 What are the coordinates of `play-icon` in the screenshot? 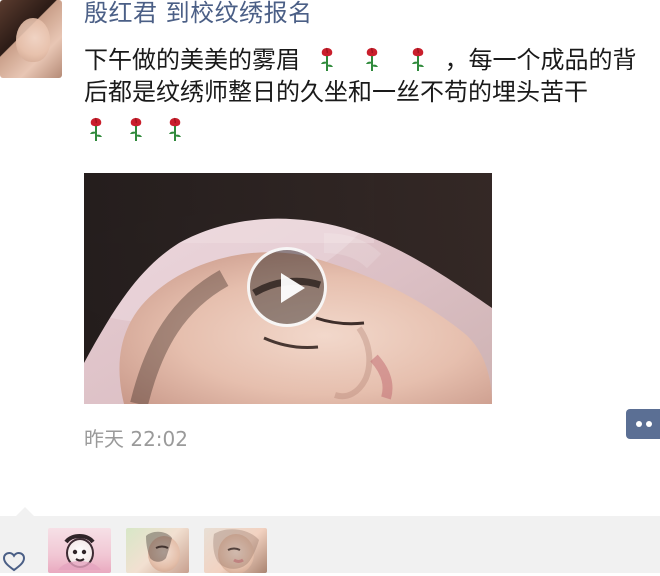 It's located at (287, 287).